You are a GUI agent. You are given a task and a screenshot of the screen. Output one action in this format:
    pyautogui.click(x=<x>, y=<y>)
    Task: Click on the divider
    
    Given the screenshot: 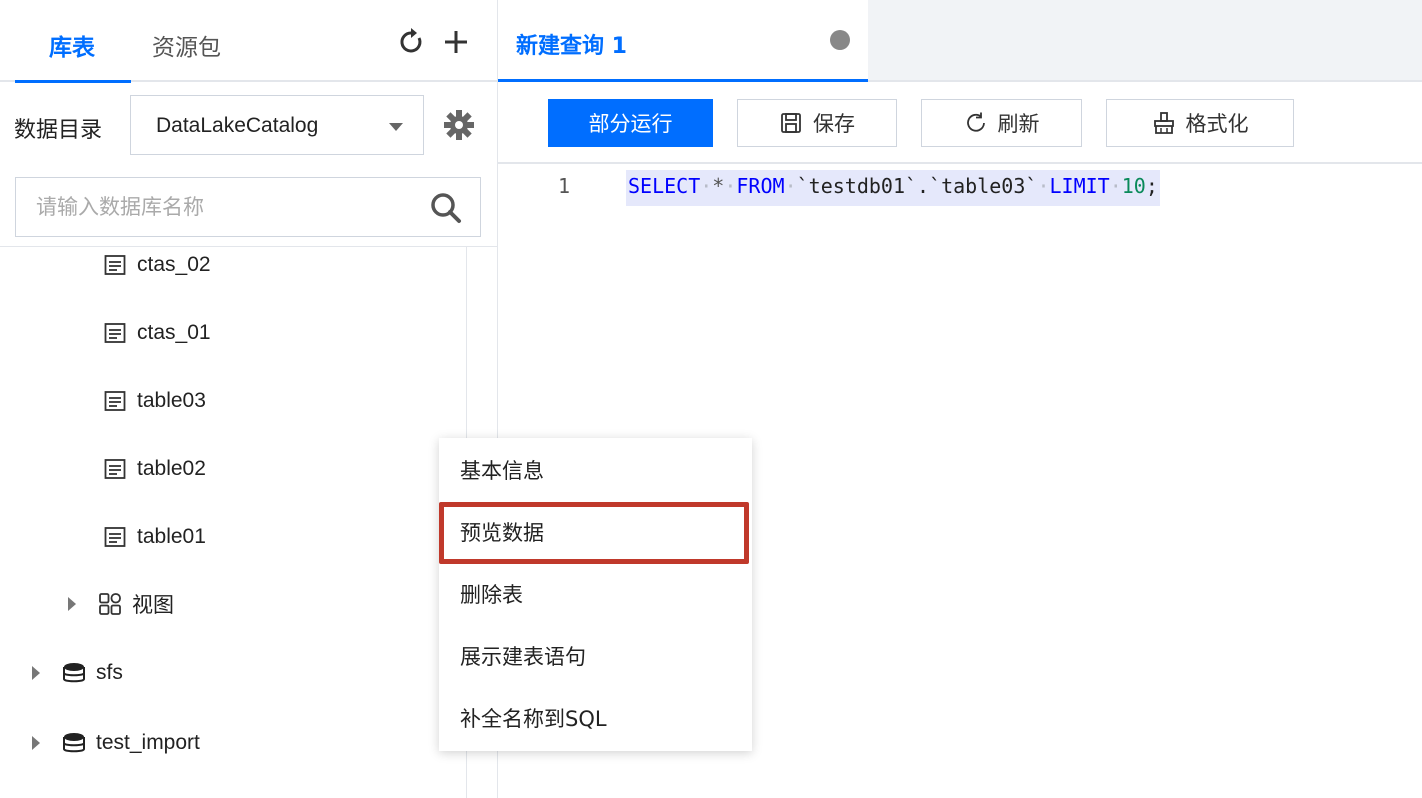 What is the action you would take?
    pyautogui.click(x=248, y=246)
    